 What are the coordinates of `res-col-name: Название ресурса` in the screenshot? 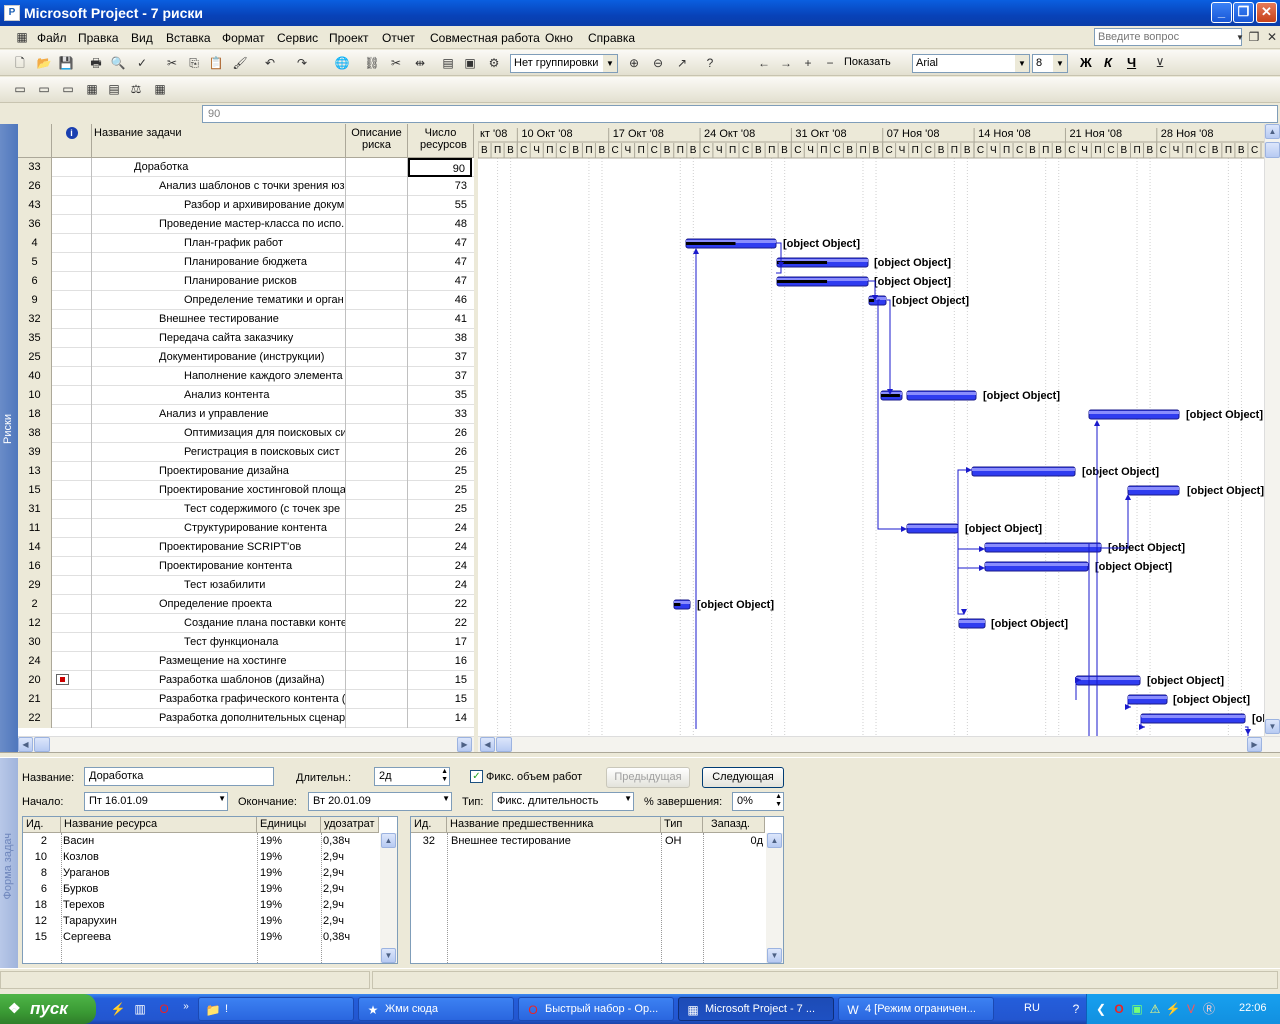 It's located at (159, 825).